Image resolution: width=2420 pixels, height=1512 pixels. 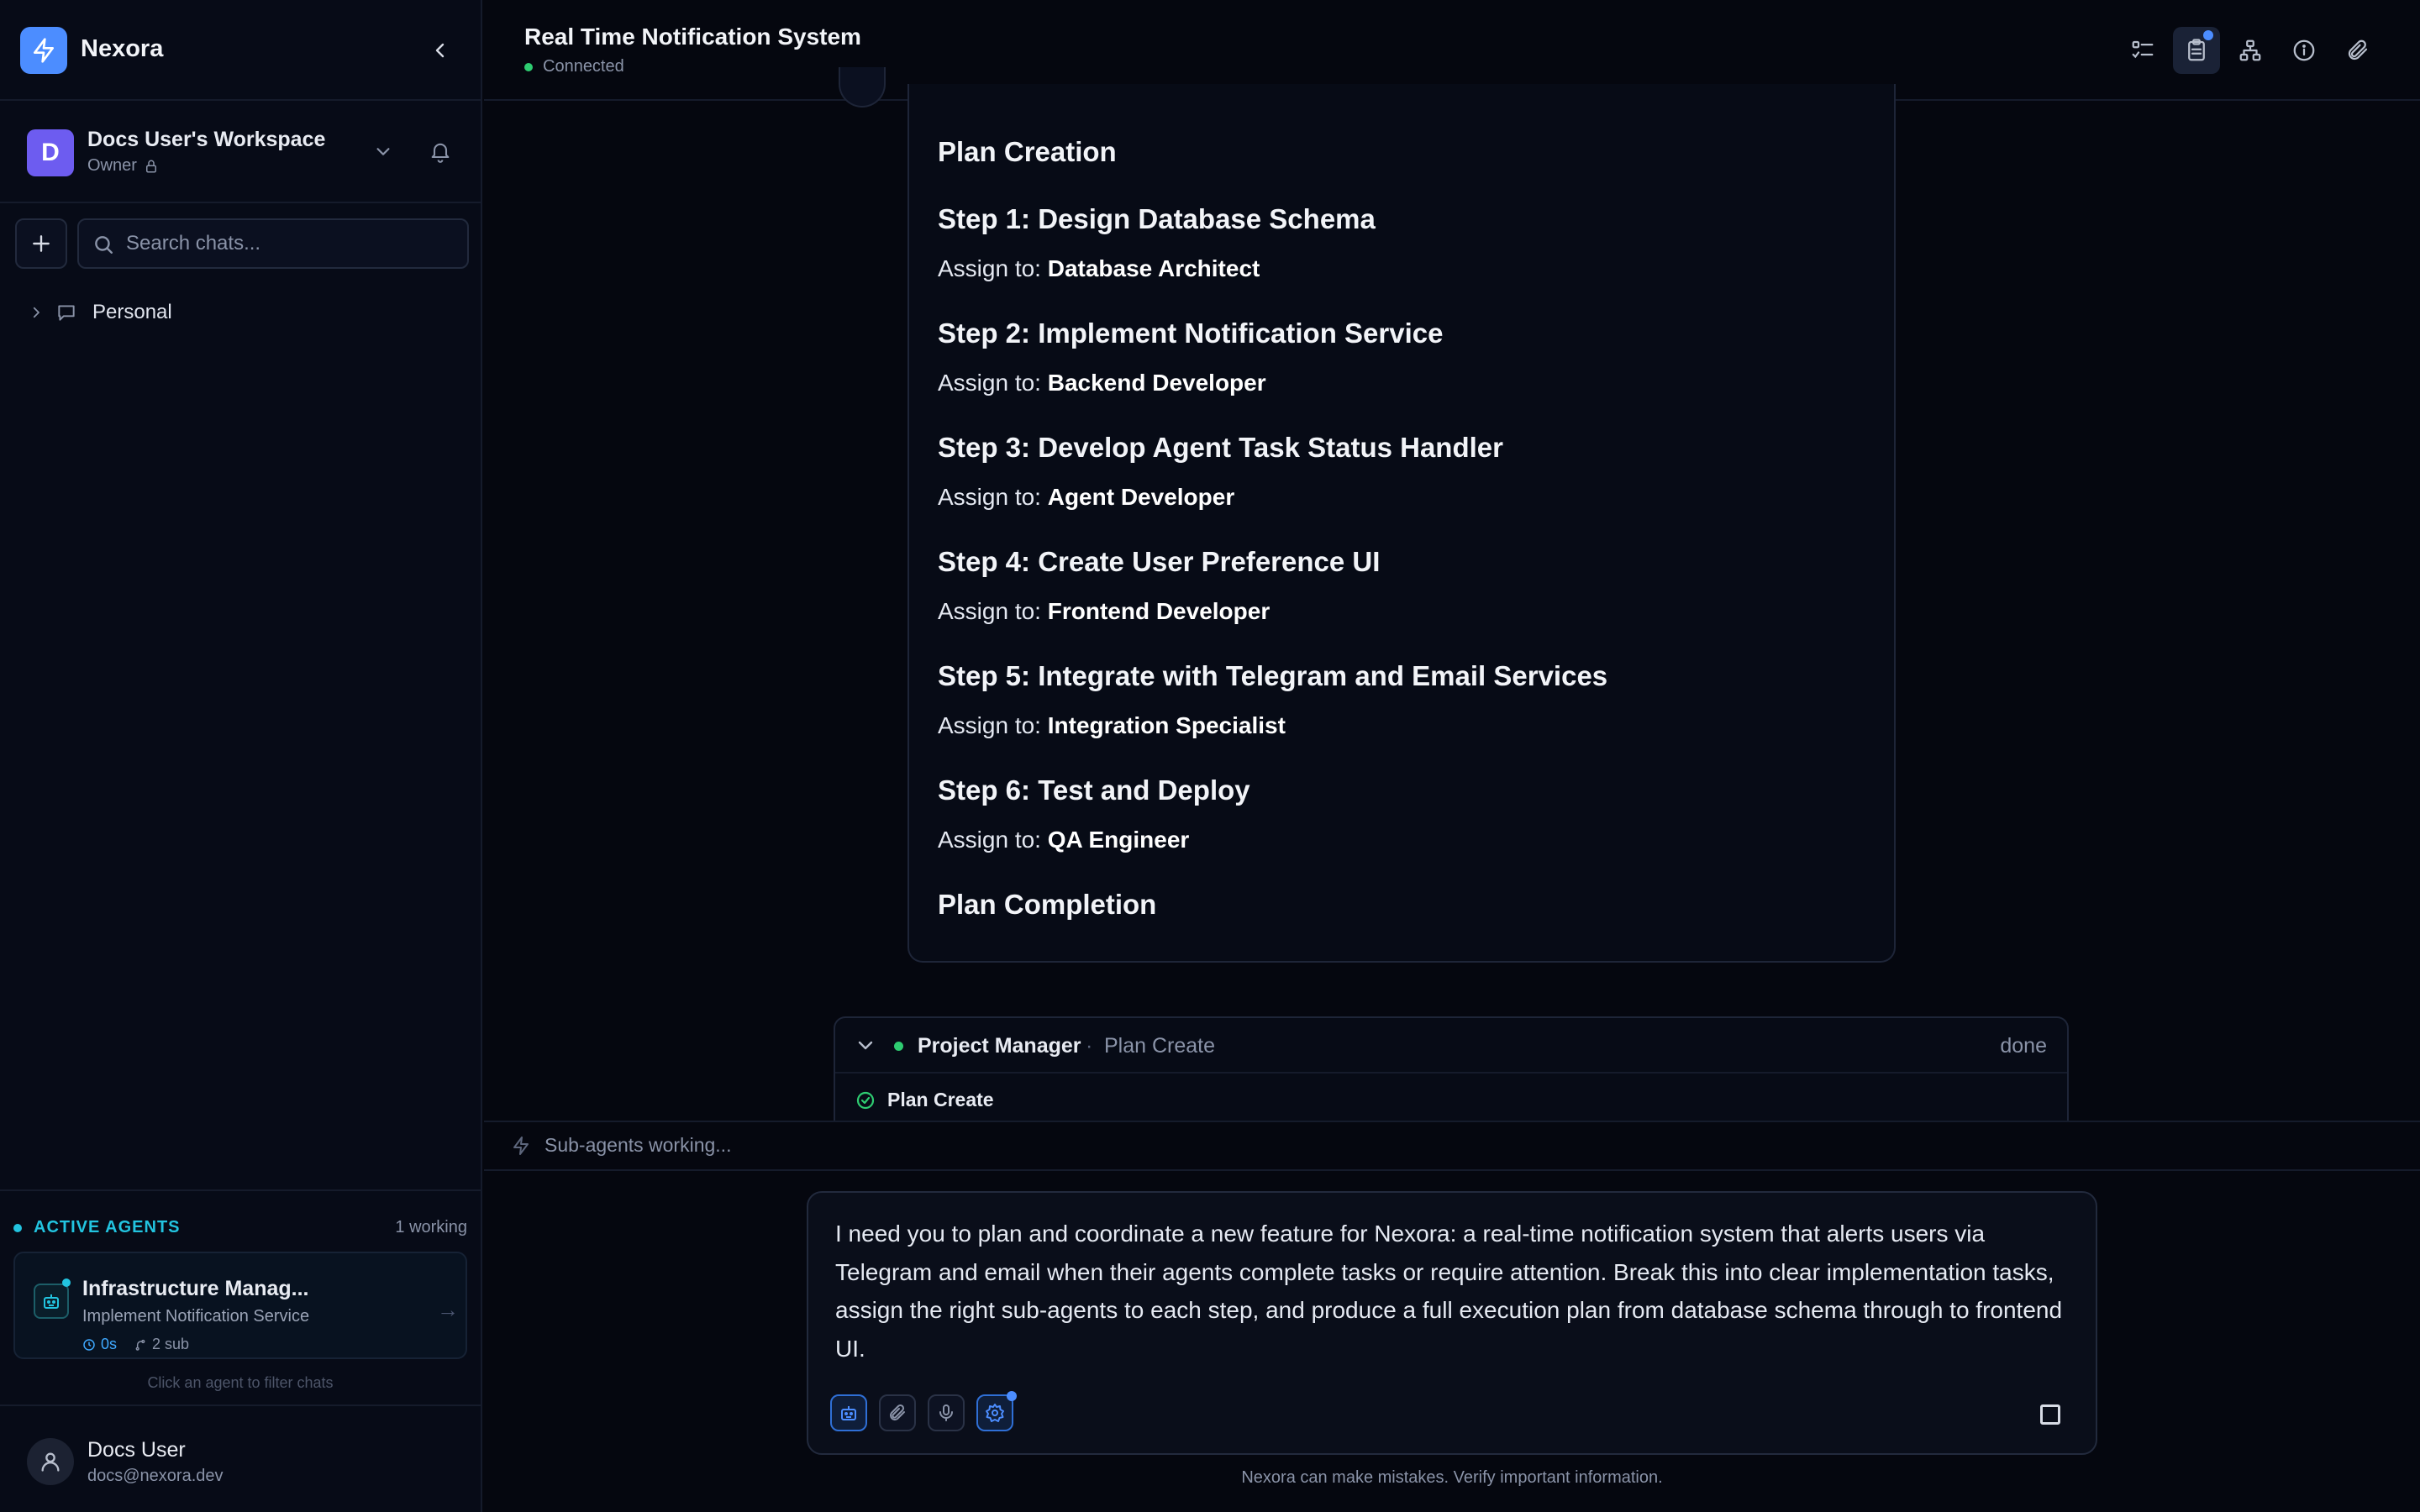 What do you see at coordinates (36, 312) in the screenshot?
I see `chevron-right-icon` at bounding box center [36, 312].